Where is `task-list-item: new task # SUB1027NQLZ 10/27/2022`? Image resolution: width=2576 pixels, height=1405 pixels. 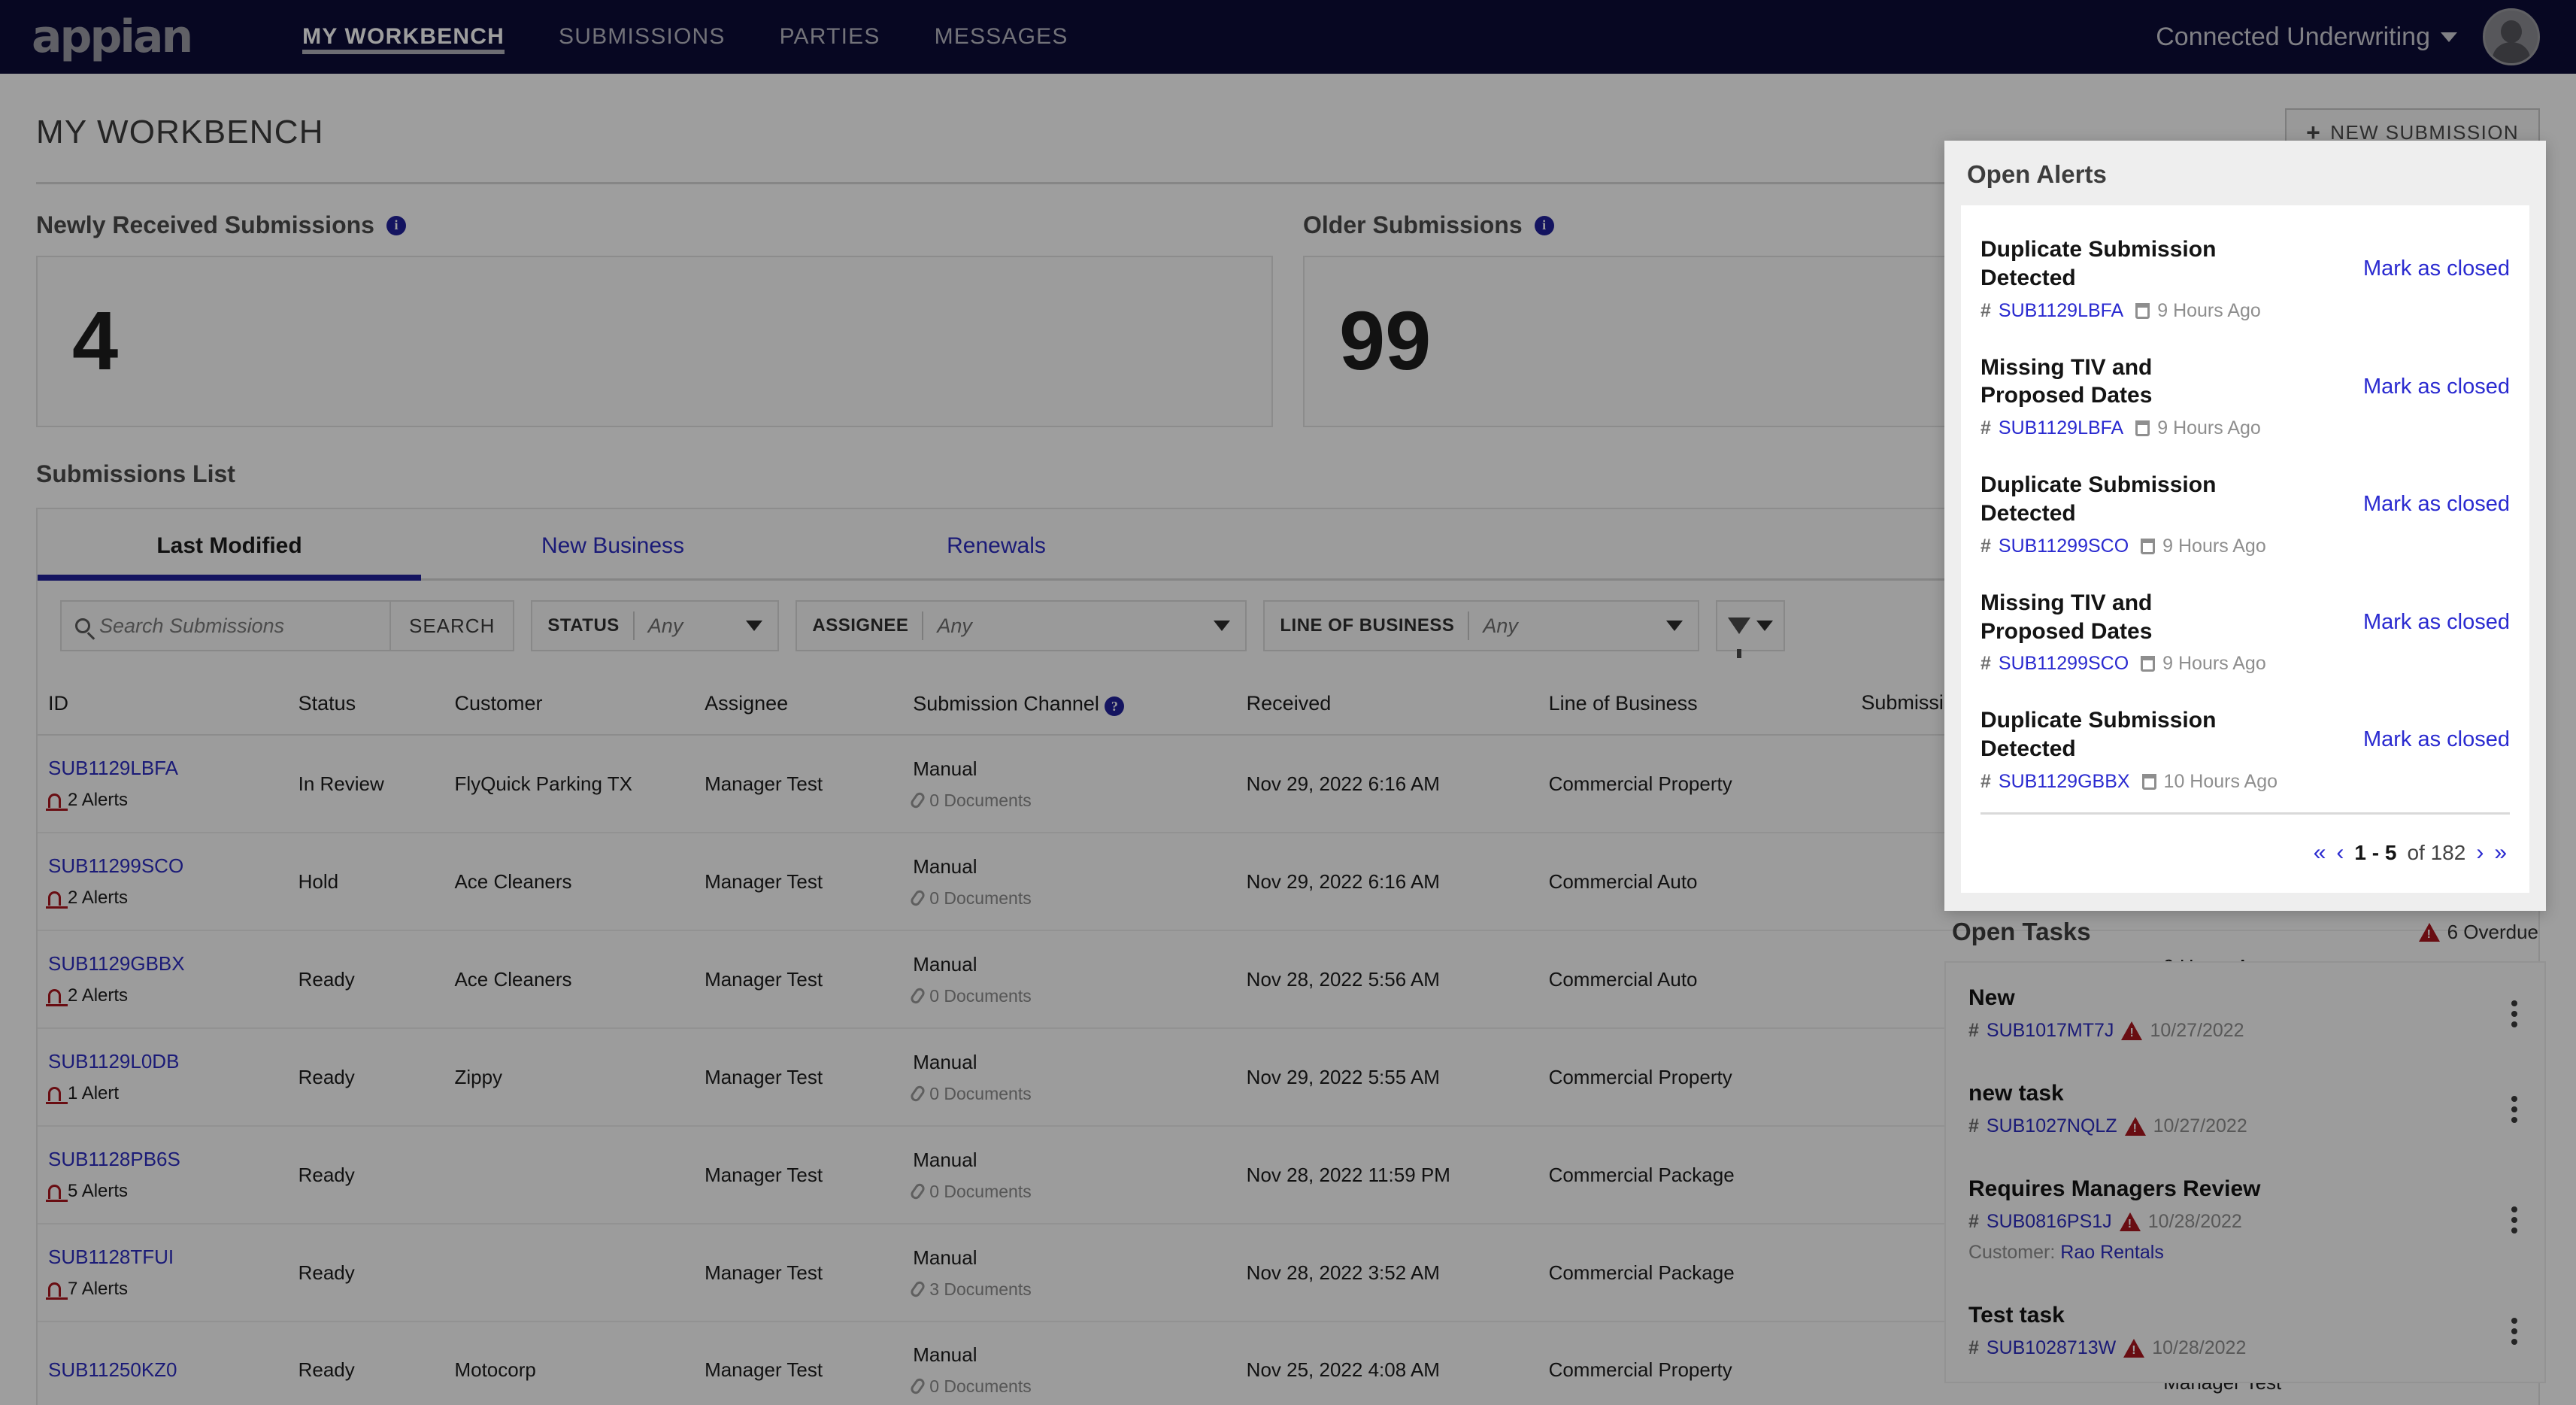
task-list-item: new task # SUB1027NQLZ 10/27/2022 is located at coordinates (2245, 1109).